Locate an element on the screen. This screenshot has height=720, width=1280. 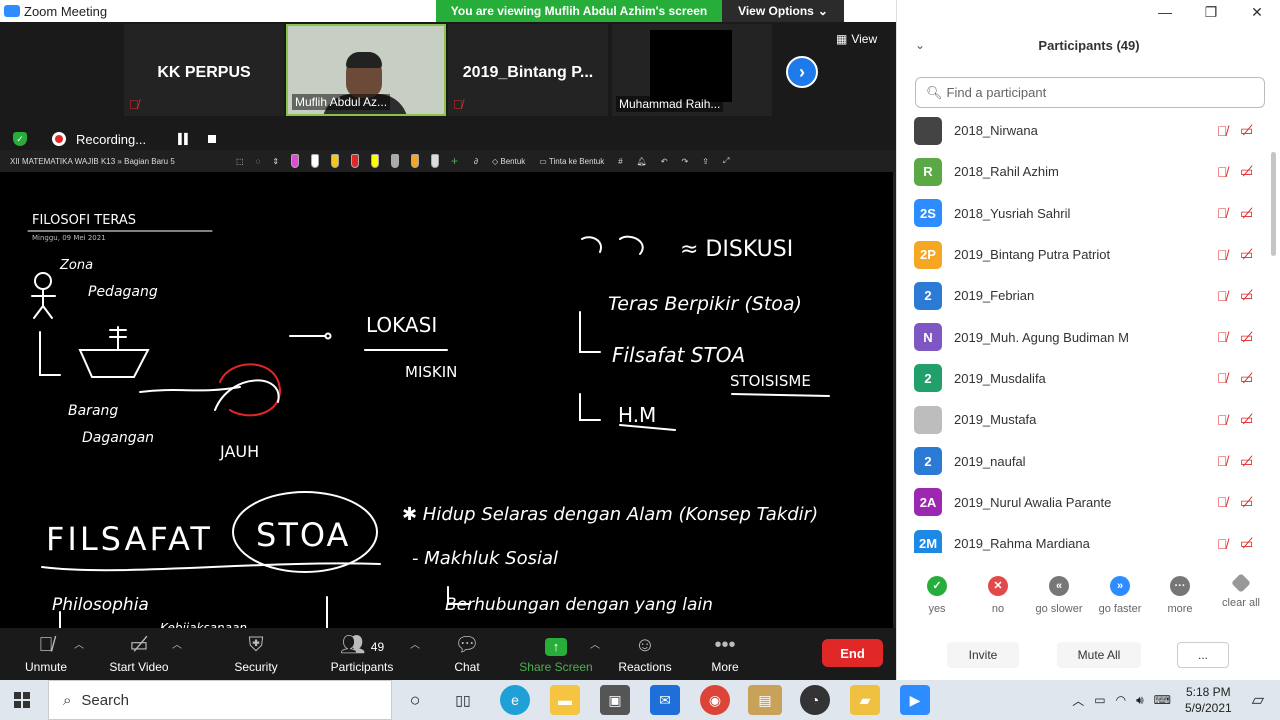
pen-orange-icon is located at coordinates (415, 161).